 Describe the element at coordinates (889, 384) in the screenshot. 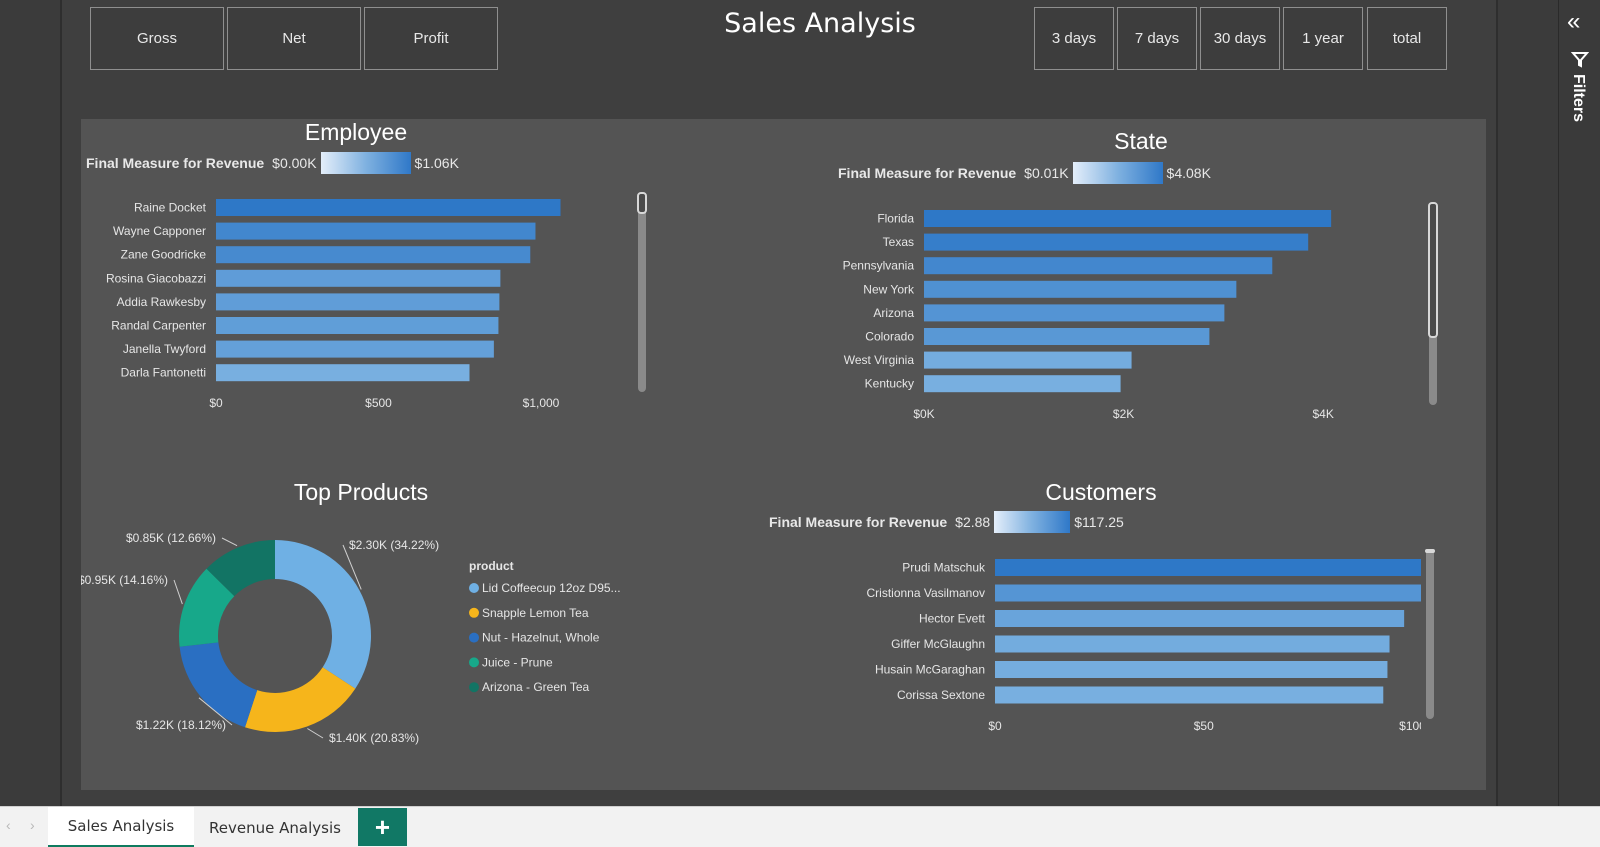

I see `state-category-label: Kentucky` at that location.